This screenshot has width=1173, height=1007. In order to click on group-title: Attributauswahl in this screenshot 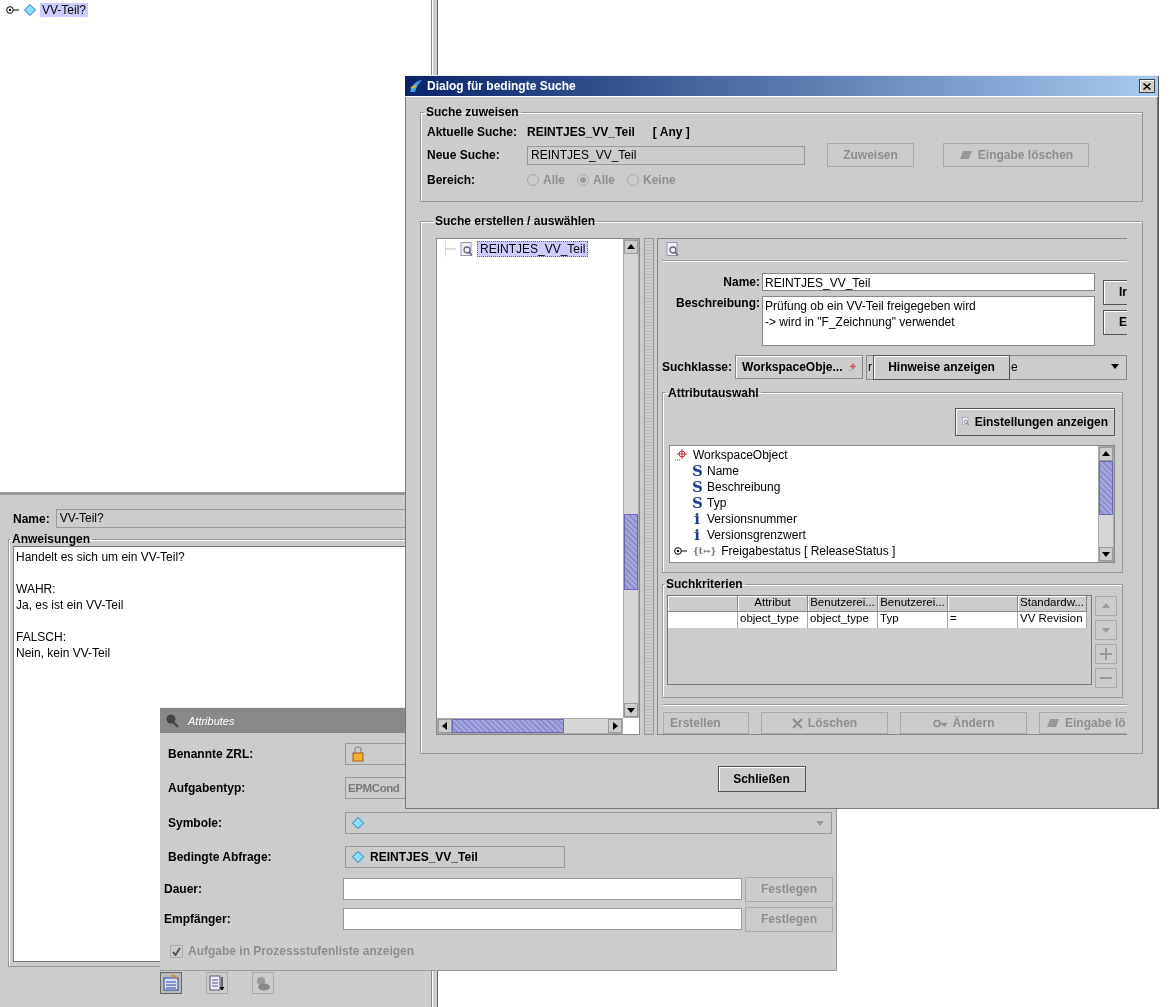, I will do `click(713, 392)`.